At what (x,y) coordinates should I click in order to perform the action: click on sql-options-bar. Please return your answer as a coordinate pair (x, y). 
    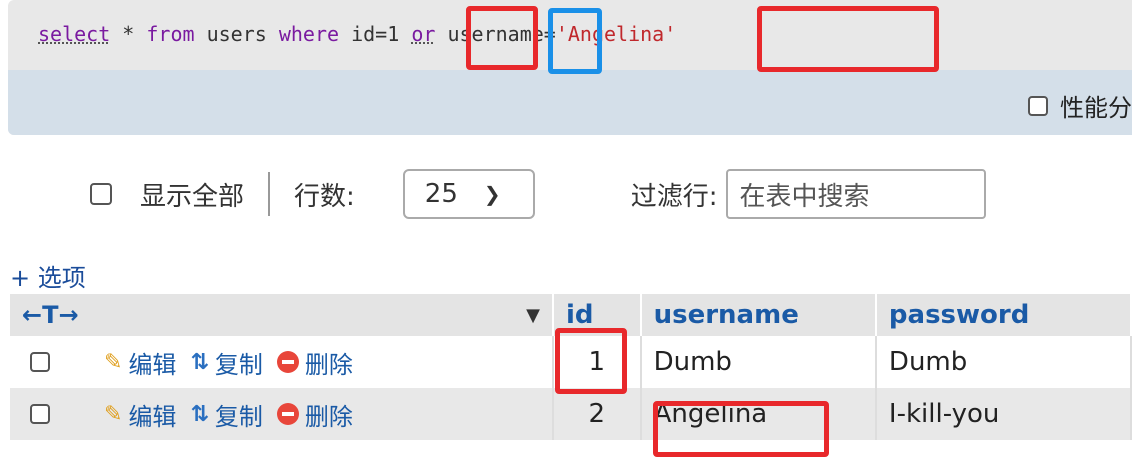
    Looking at the image, I should click on (570, 102).